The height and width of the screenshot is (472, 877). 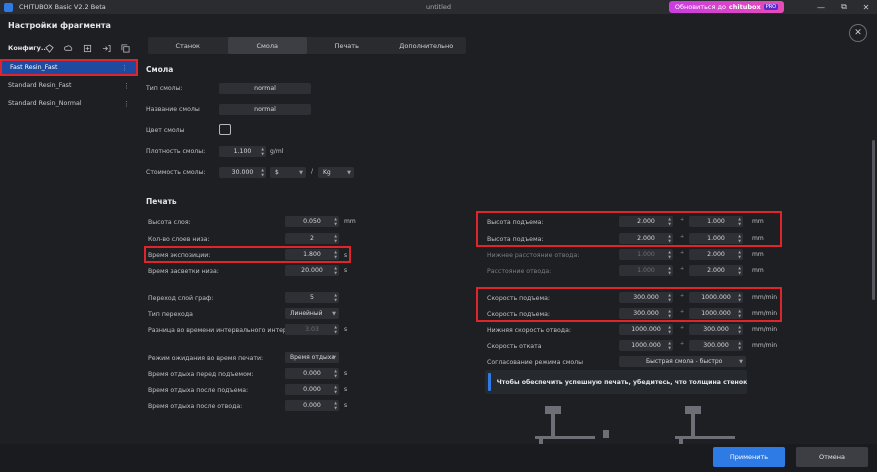 What do you see at coordinates (858, 33) in the screenshot?
I see `close-dialog-button: ✕` at bounding box center [858, 33].